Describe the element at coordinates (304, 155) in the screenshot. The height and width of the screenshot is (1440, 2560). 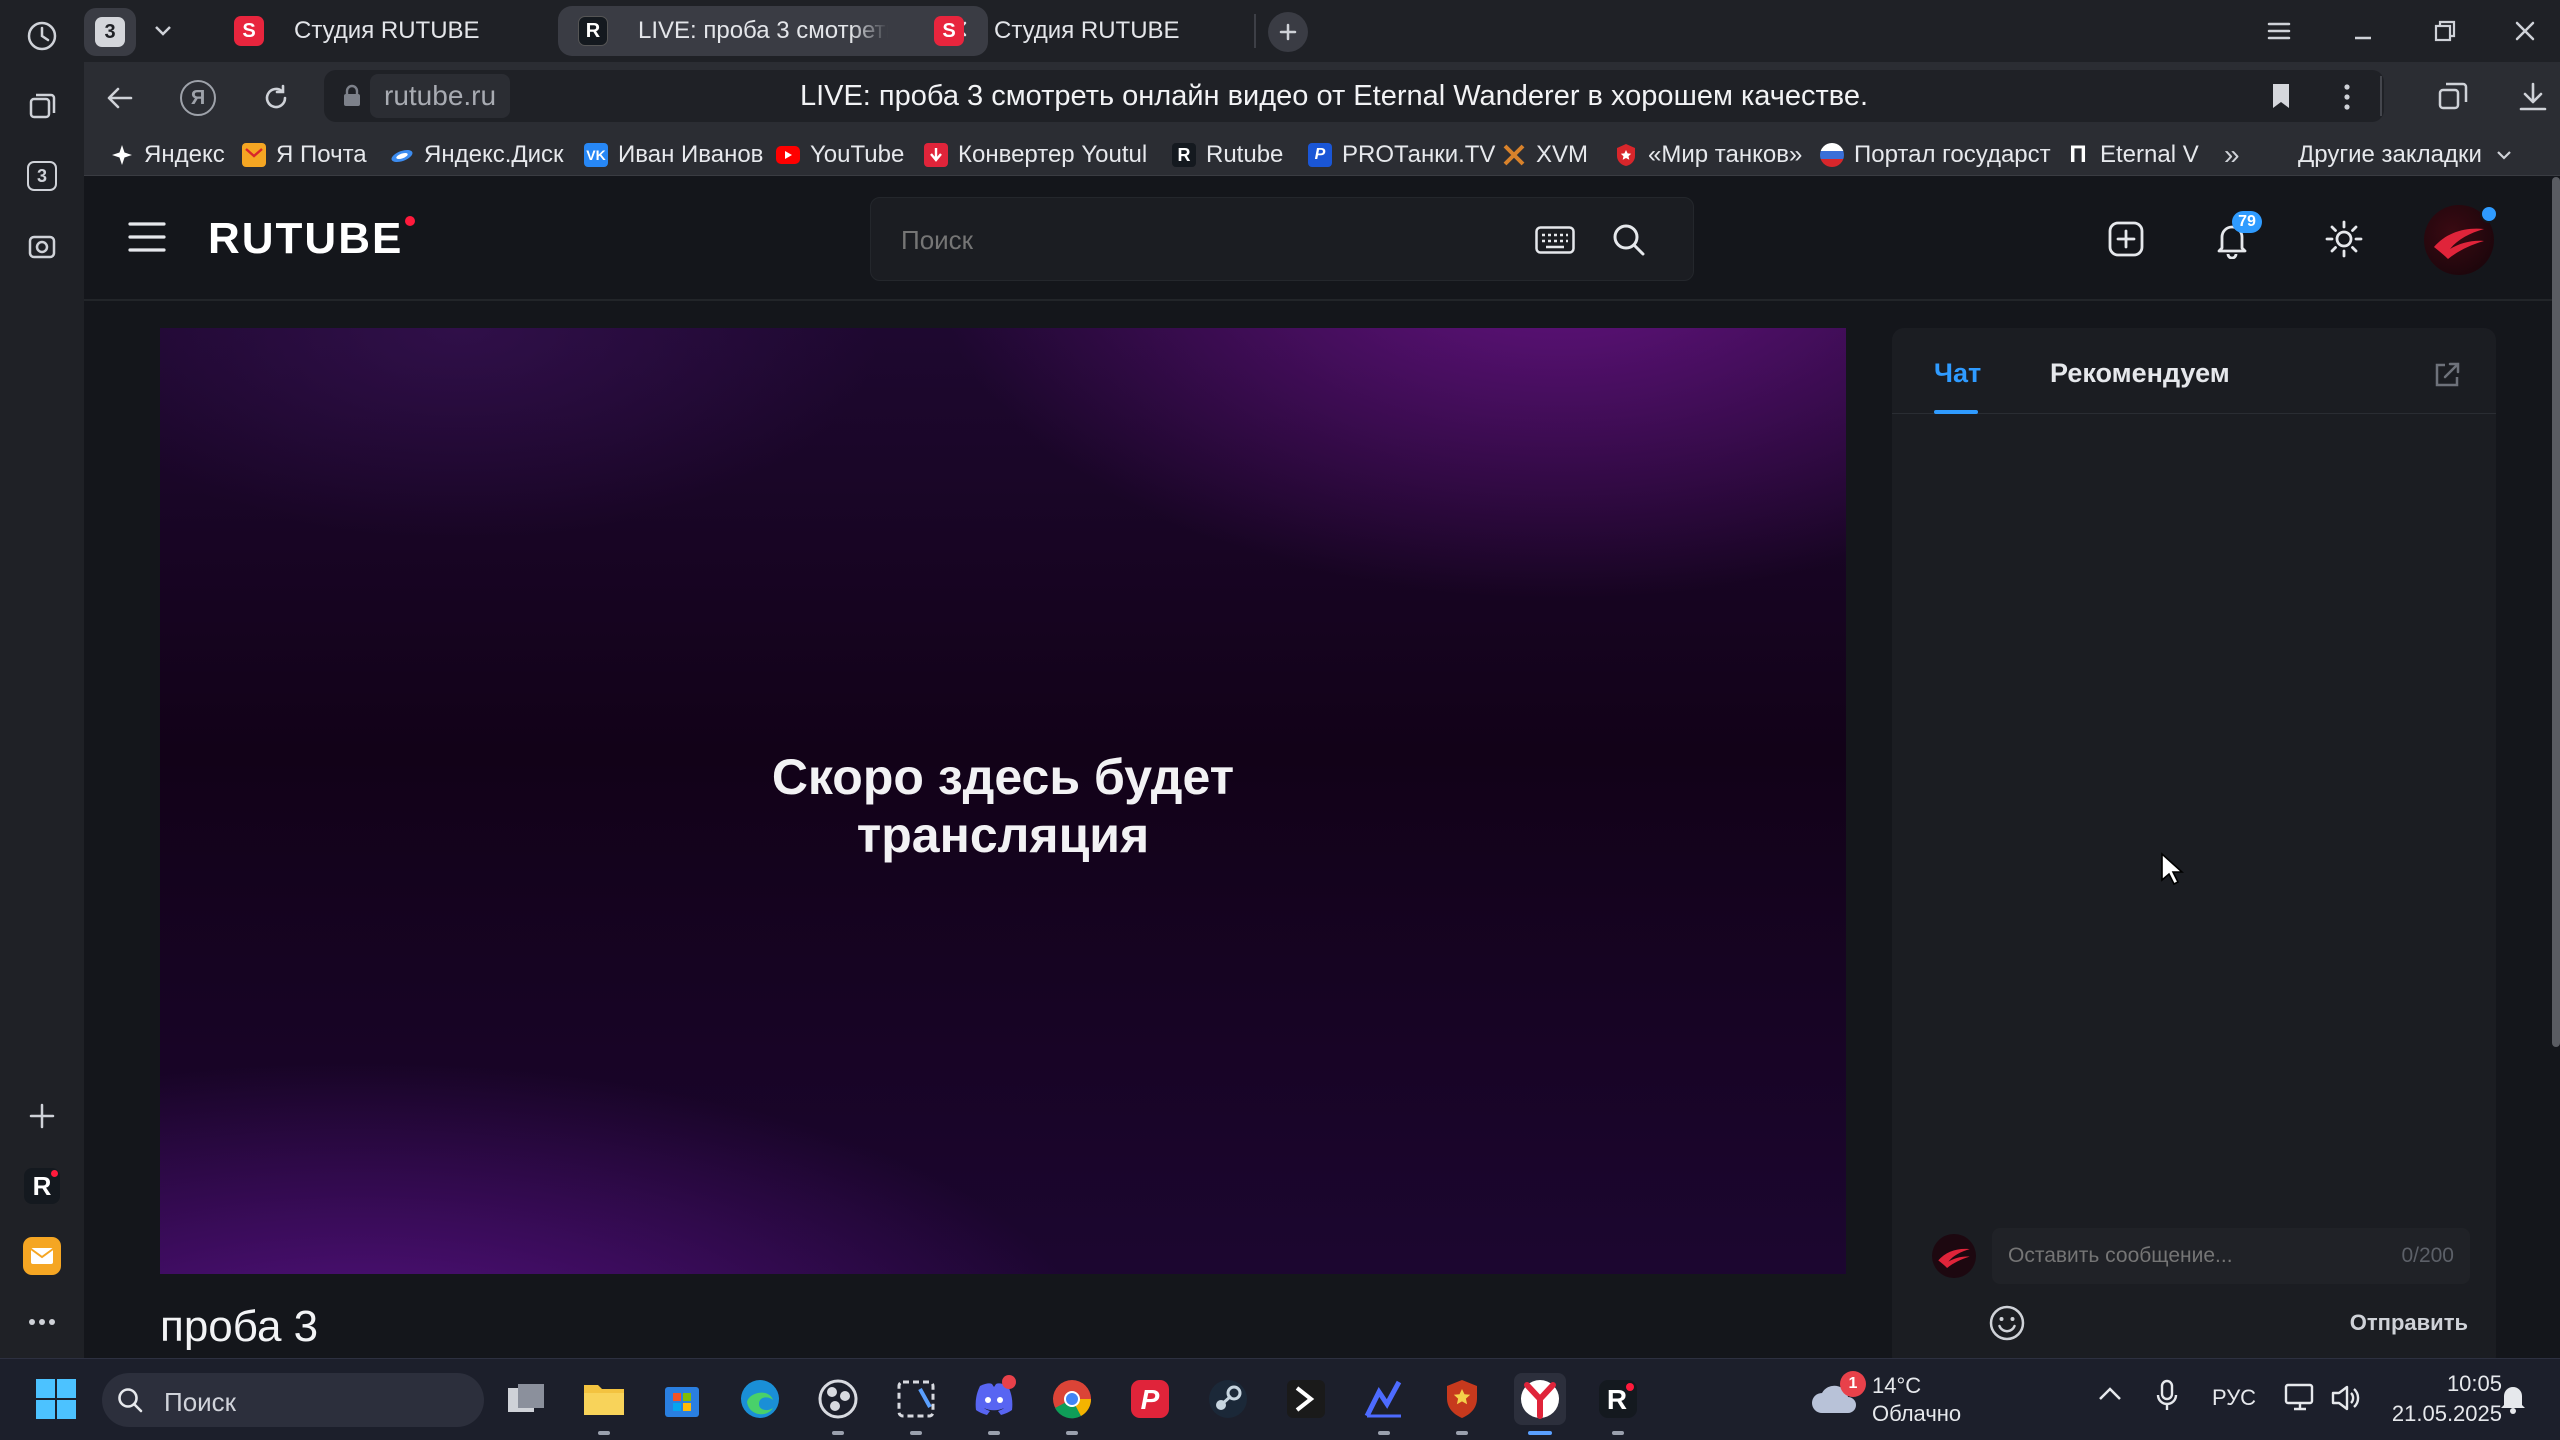
I see `bookmark-mail: Я Почта` at that location.